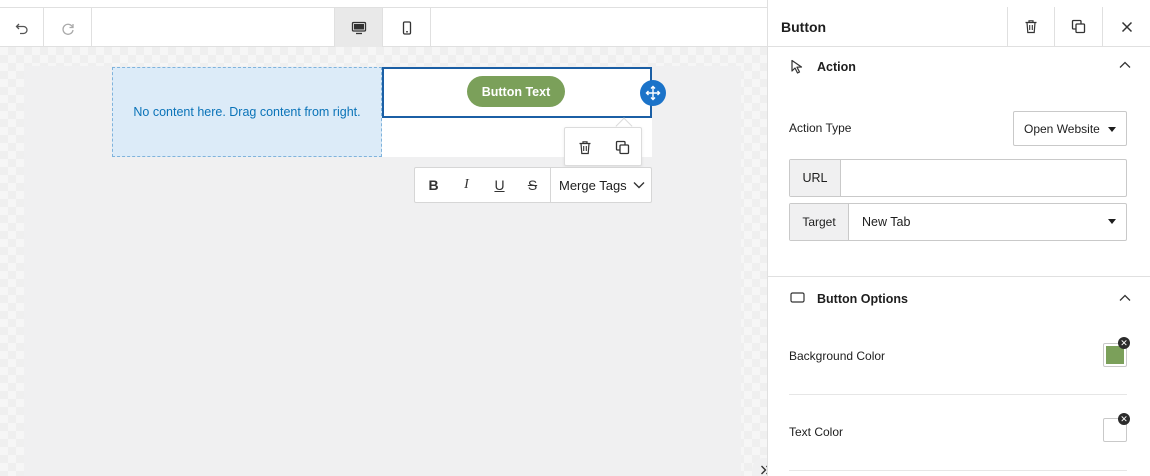 This screenshot has height=476, width=1150. Describe the element at coordinates (516, 91) in the screenshot. I see `canvas-button: Button Text` at that location.